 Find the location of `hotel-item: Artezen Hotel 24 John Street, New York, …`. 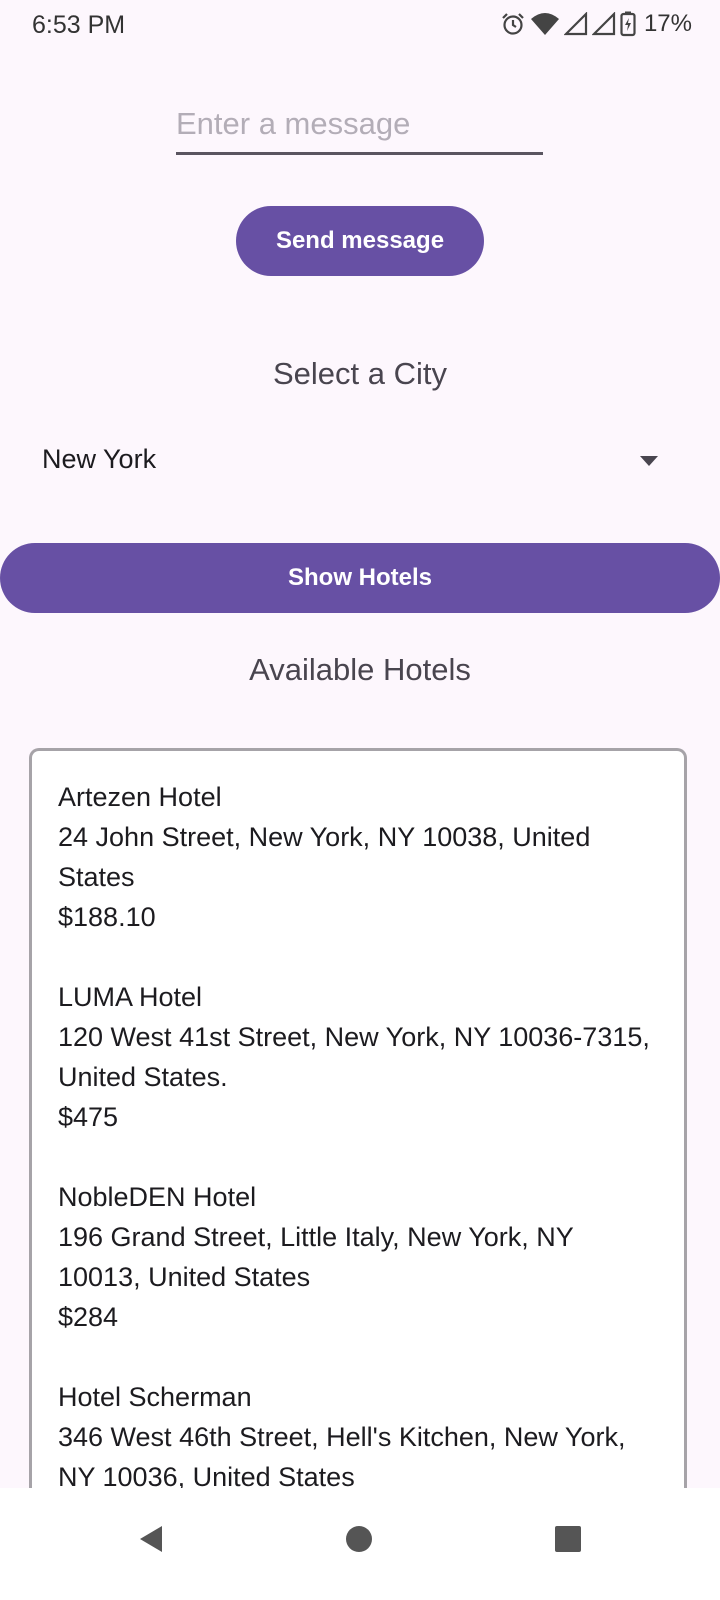

hotel-item: Artezen Hotel 24 John Street, New York, … is located at coordinates (358, 857).